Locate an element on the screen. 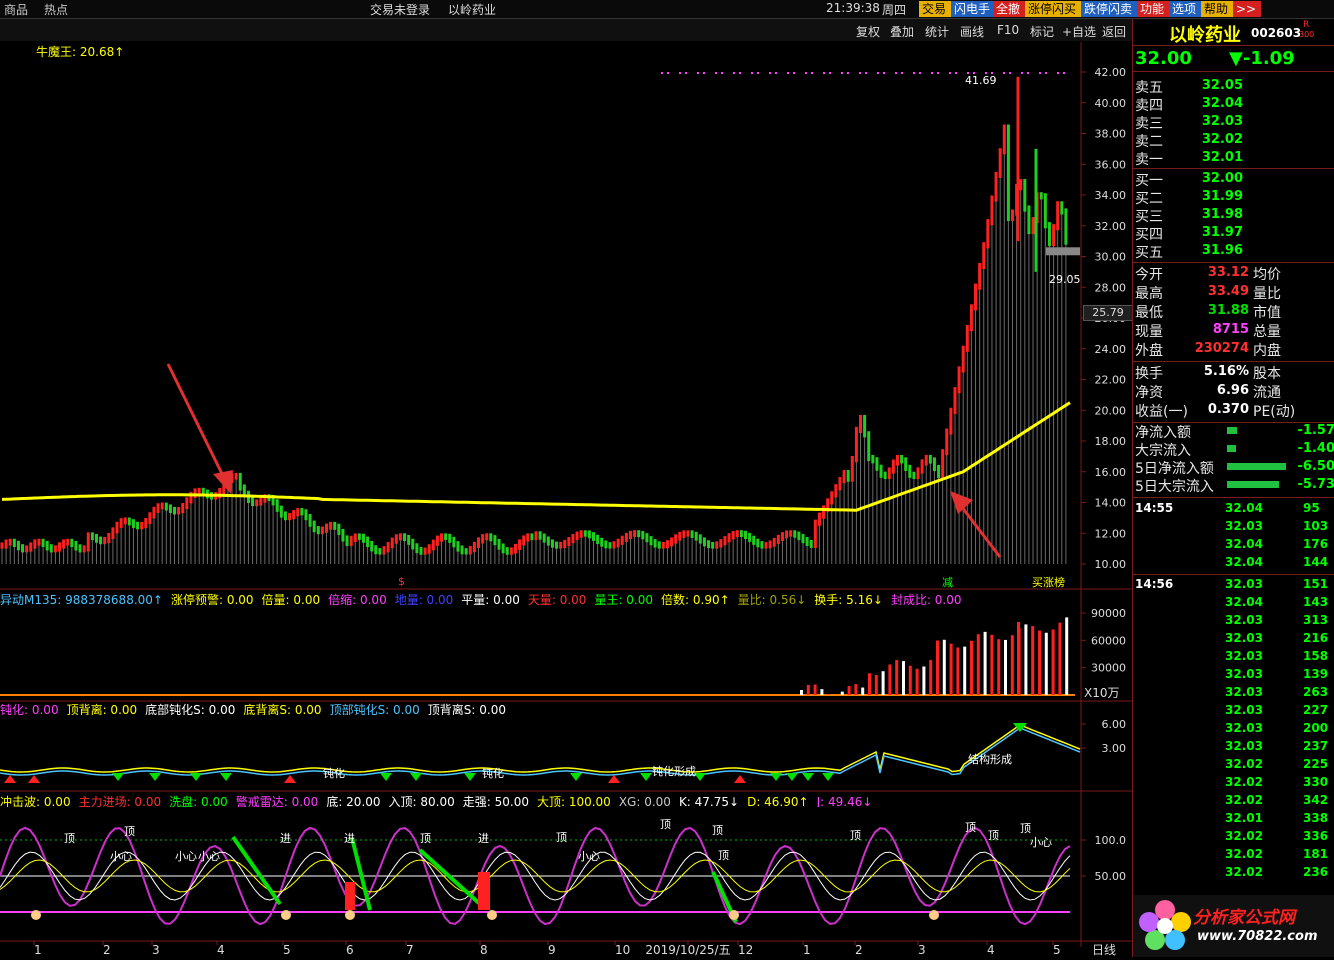 The width and height of the screenshot is (1334, 960). tick-price: 32.04 is located at coordinates (1244, 544).